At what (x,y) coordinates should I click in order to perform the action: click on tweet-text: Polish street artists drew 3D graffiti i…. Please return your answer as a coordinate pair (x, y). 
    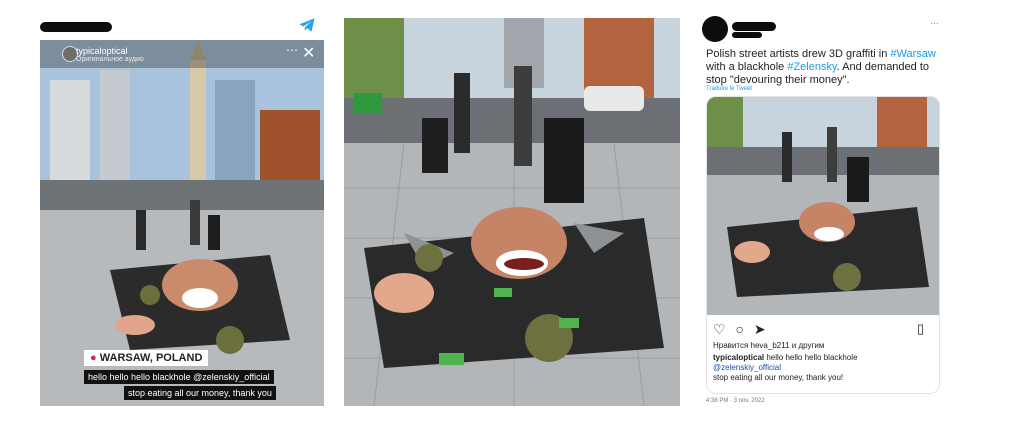
    Looking at the image, I should click on (826, 67).